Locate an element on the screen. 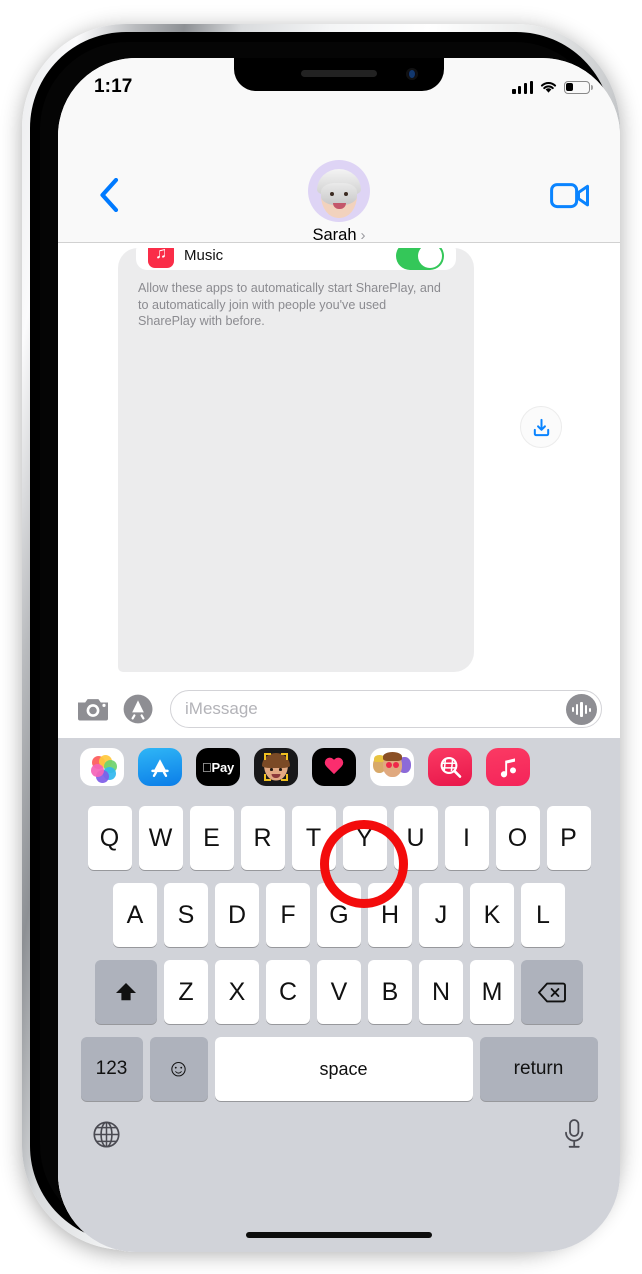 This screenshot has width=642, height=1274. key-a: A is located at coordinates (135, 915).